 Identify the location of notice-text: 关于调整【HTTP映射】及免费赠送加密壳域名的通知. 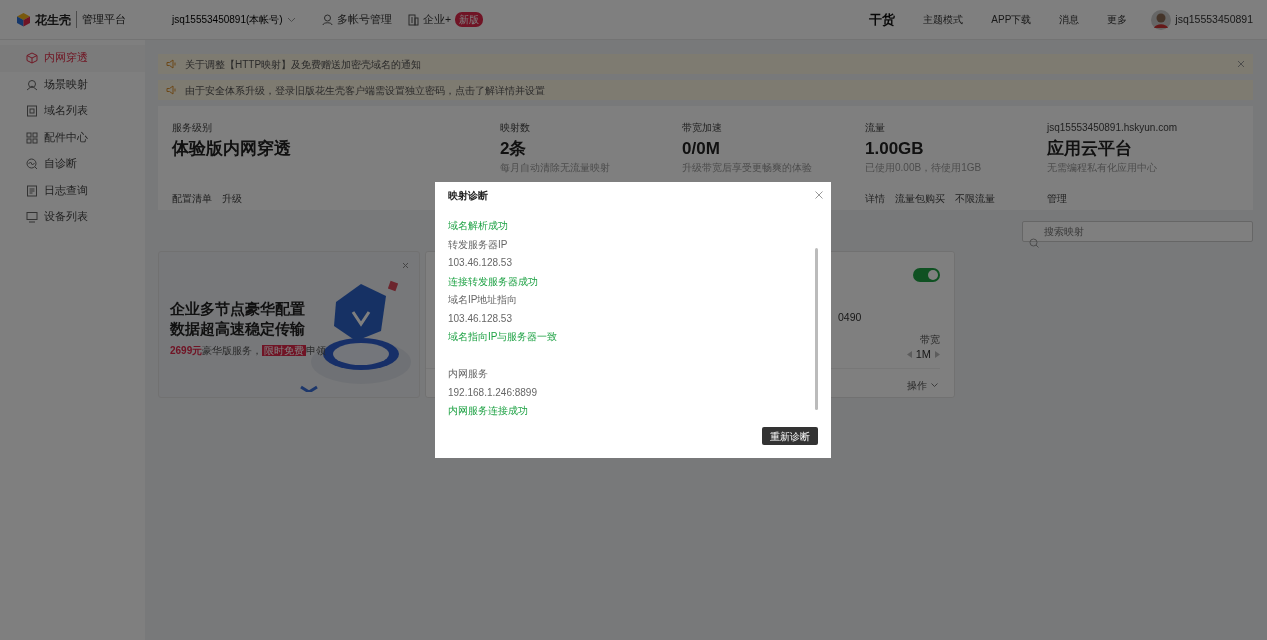
(707, 64).